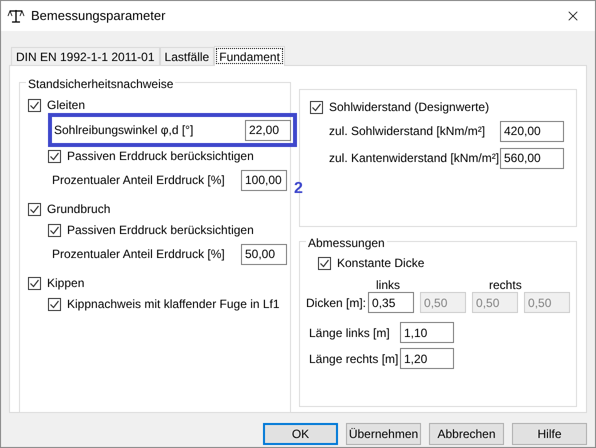 This screenshot has width=596, height=448. What do you see at coordinates (264, 254) in the screenshot?
I see `input-field: 50,00` at bounding box center [264, 254].